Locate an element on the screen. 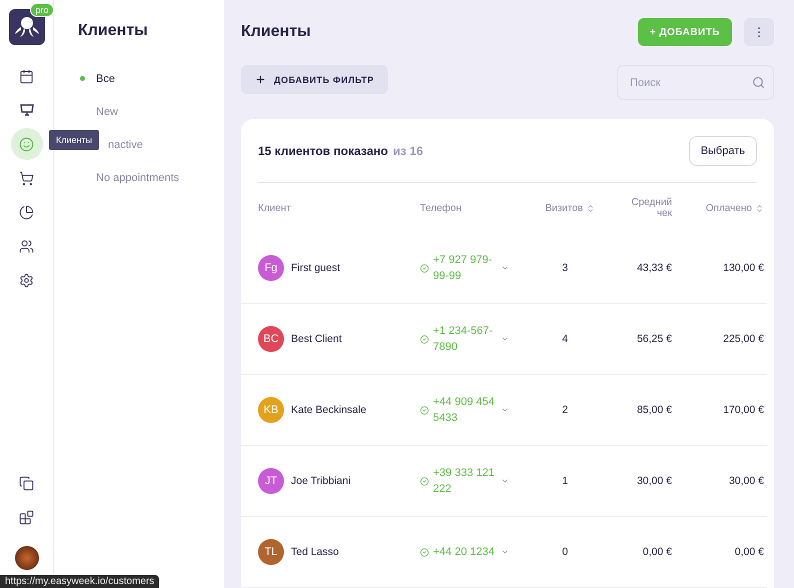 This screenshot has width=794, height=588. phone-number: +44 909 454 5433 is located at coordinates (465, 410).